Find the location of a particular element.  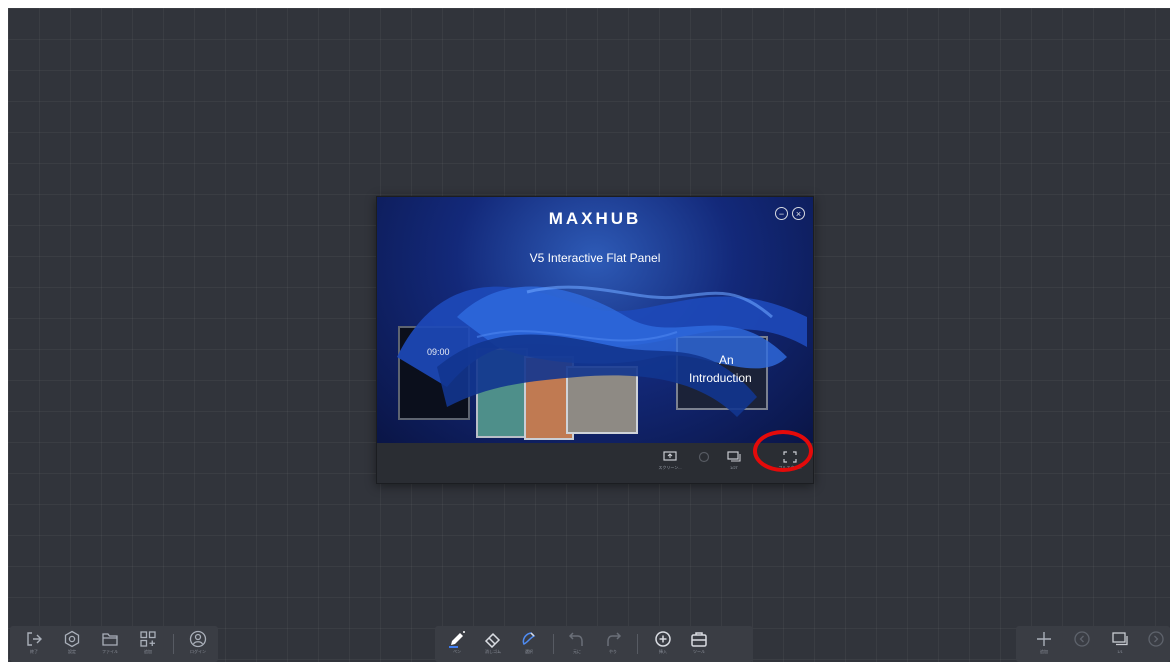

window-label: 1/2T is located at coordinates (733, 467).